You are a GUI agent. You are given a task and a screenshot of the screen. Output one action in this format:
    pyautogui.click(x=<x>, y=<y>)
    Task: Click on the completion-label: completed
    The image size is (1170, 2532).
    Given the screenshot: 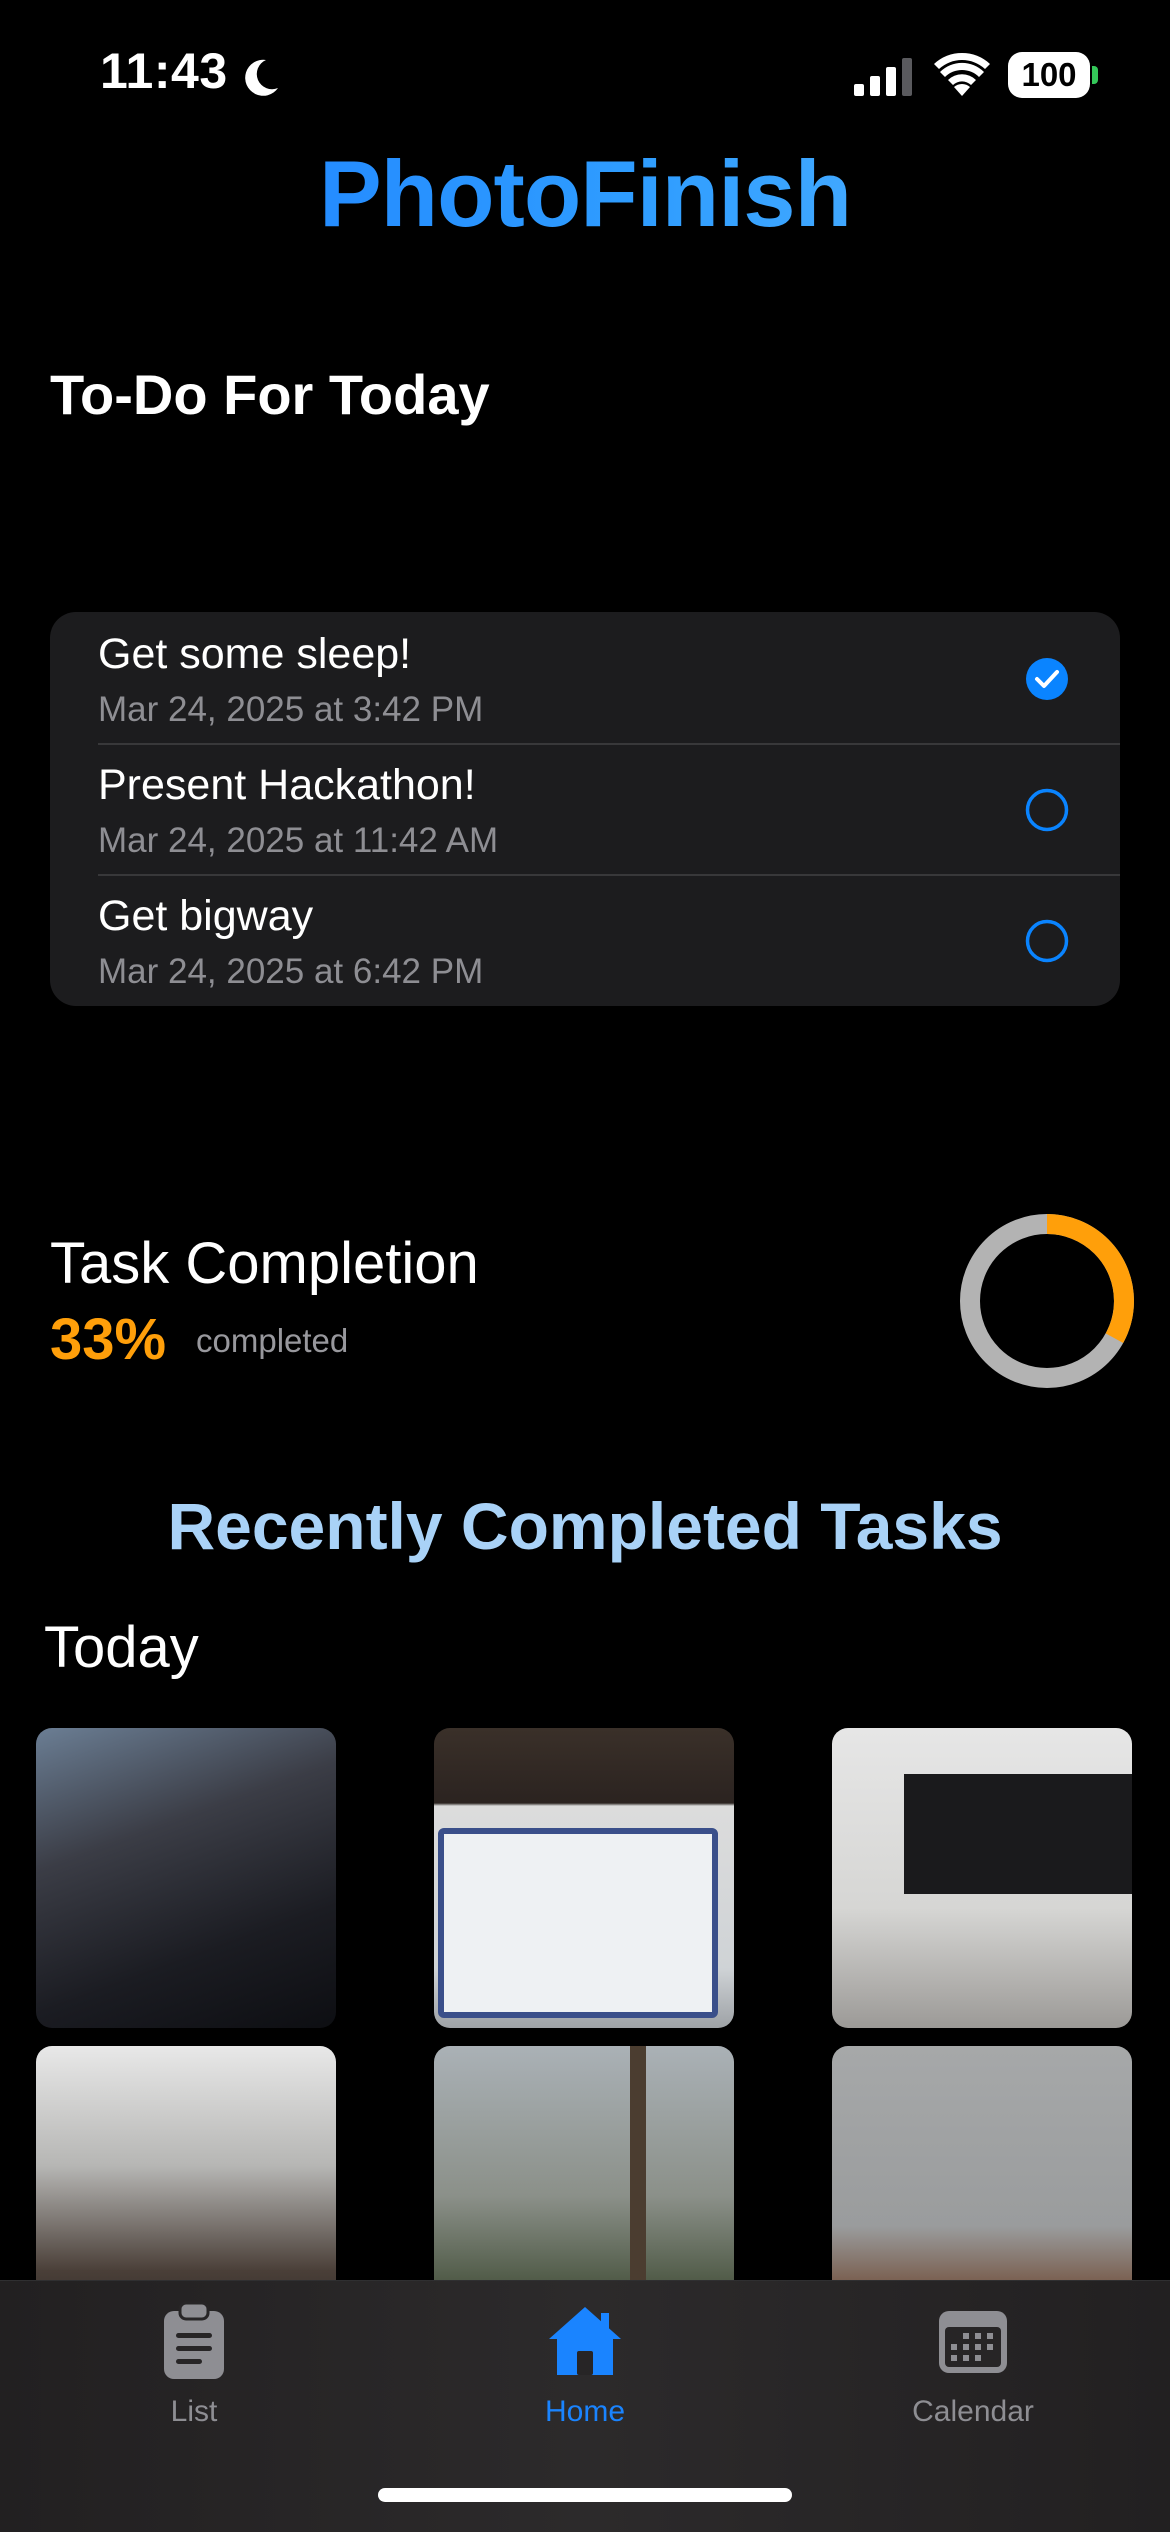 What is the action you would take?
    pyautogui.click(x=272, y=1340)
    